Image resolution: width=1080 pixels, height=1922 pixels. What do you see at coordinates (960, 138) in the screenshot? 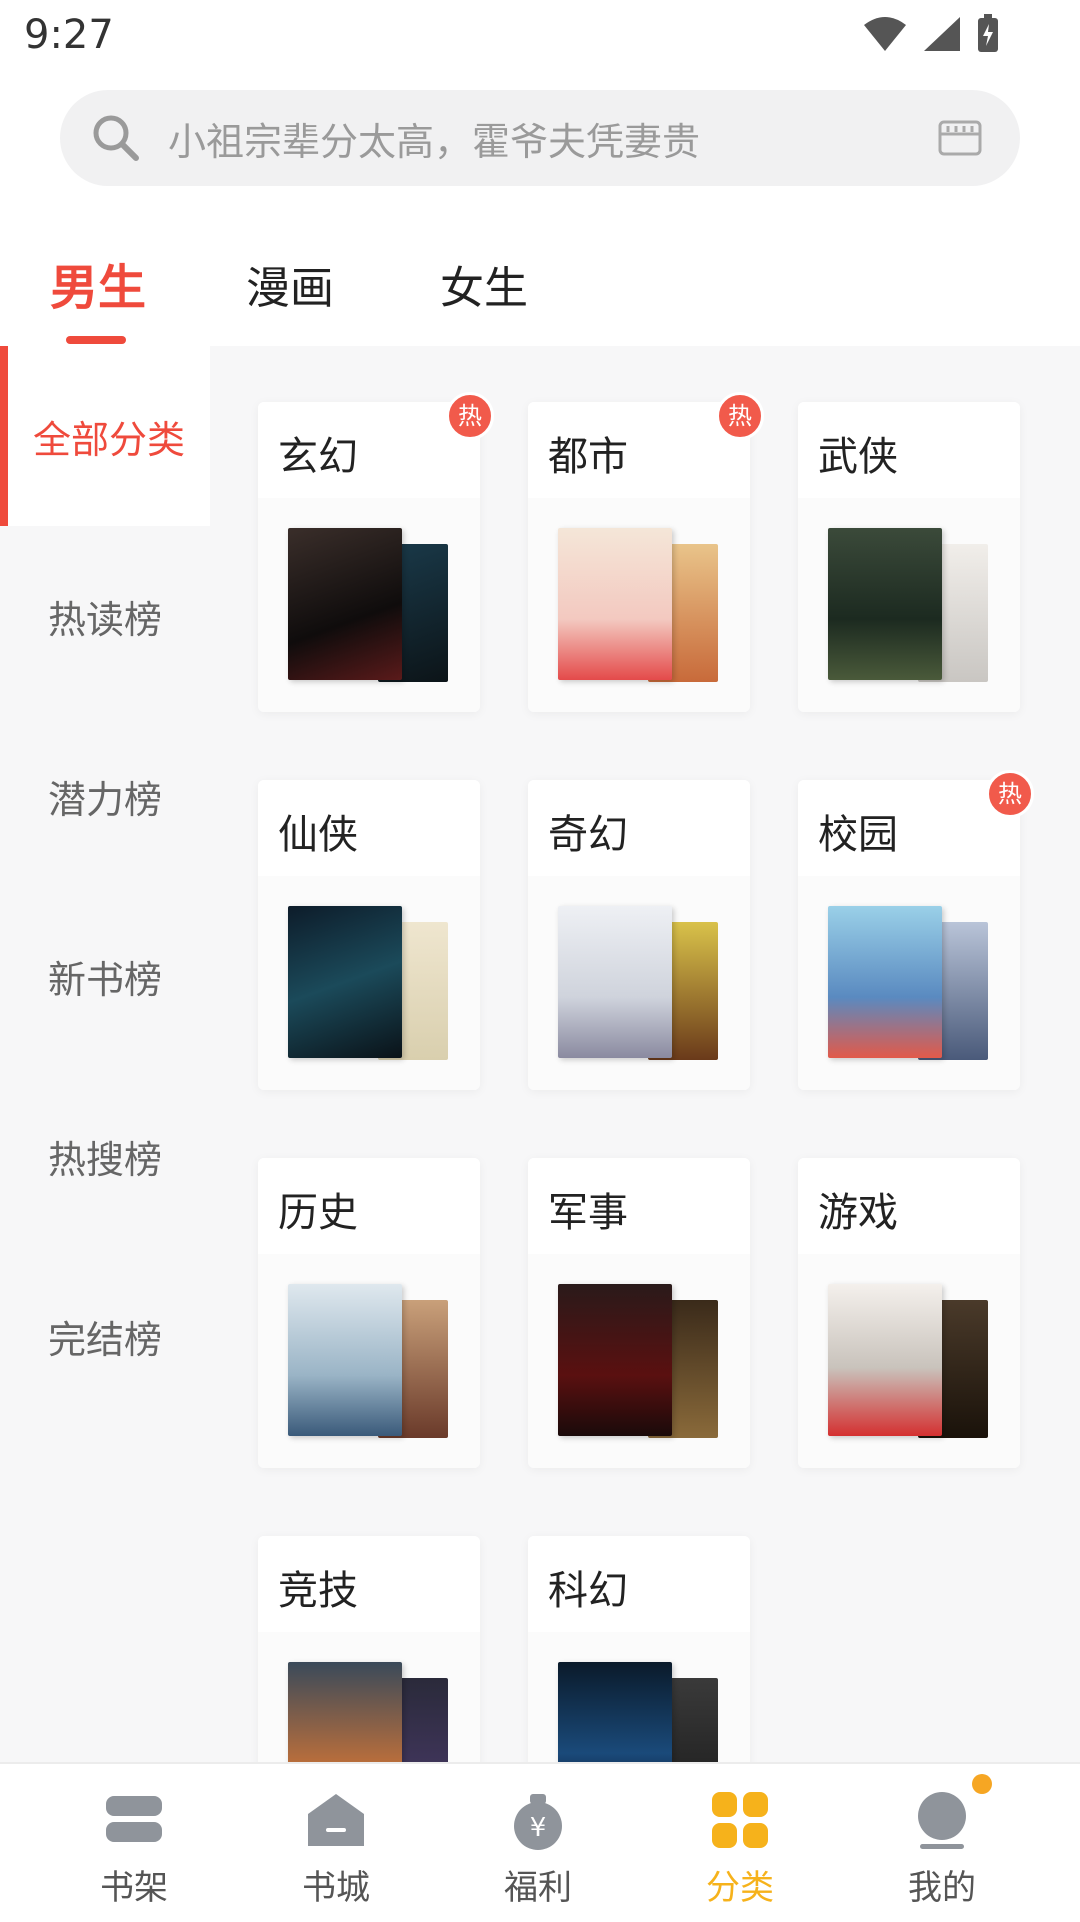
I see `scan-icon` at bounding box center [960, 138].